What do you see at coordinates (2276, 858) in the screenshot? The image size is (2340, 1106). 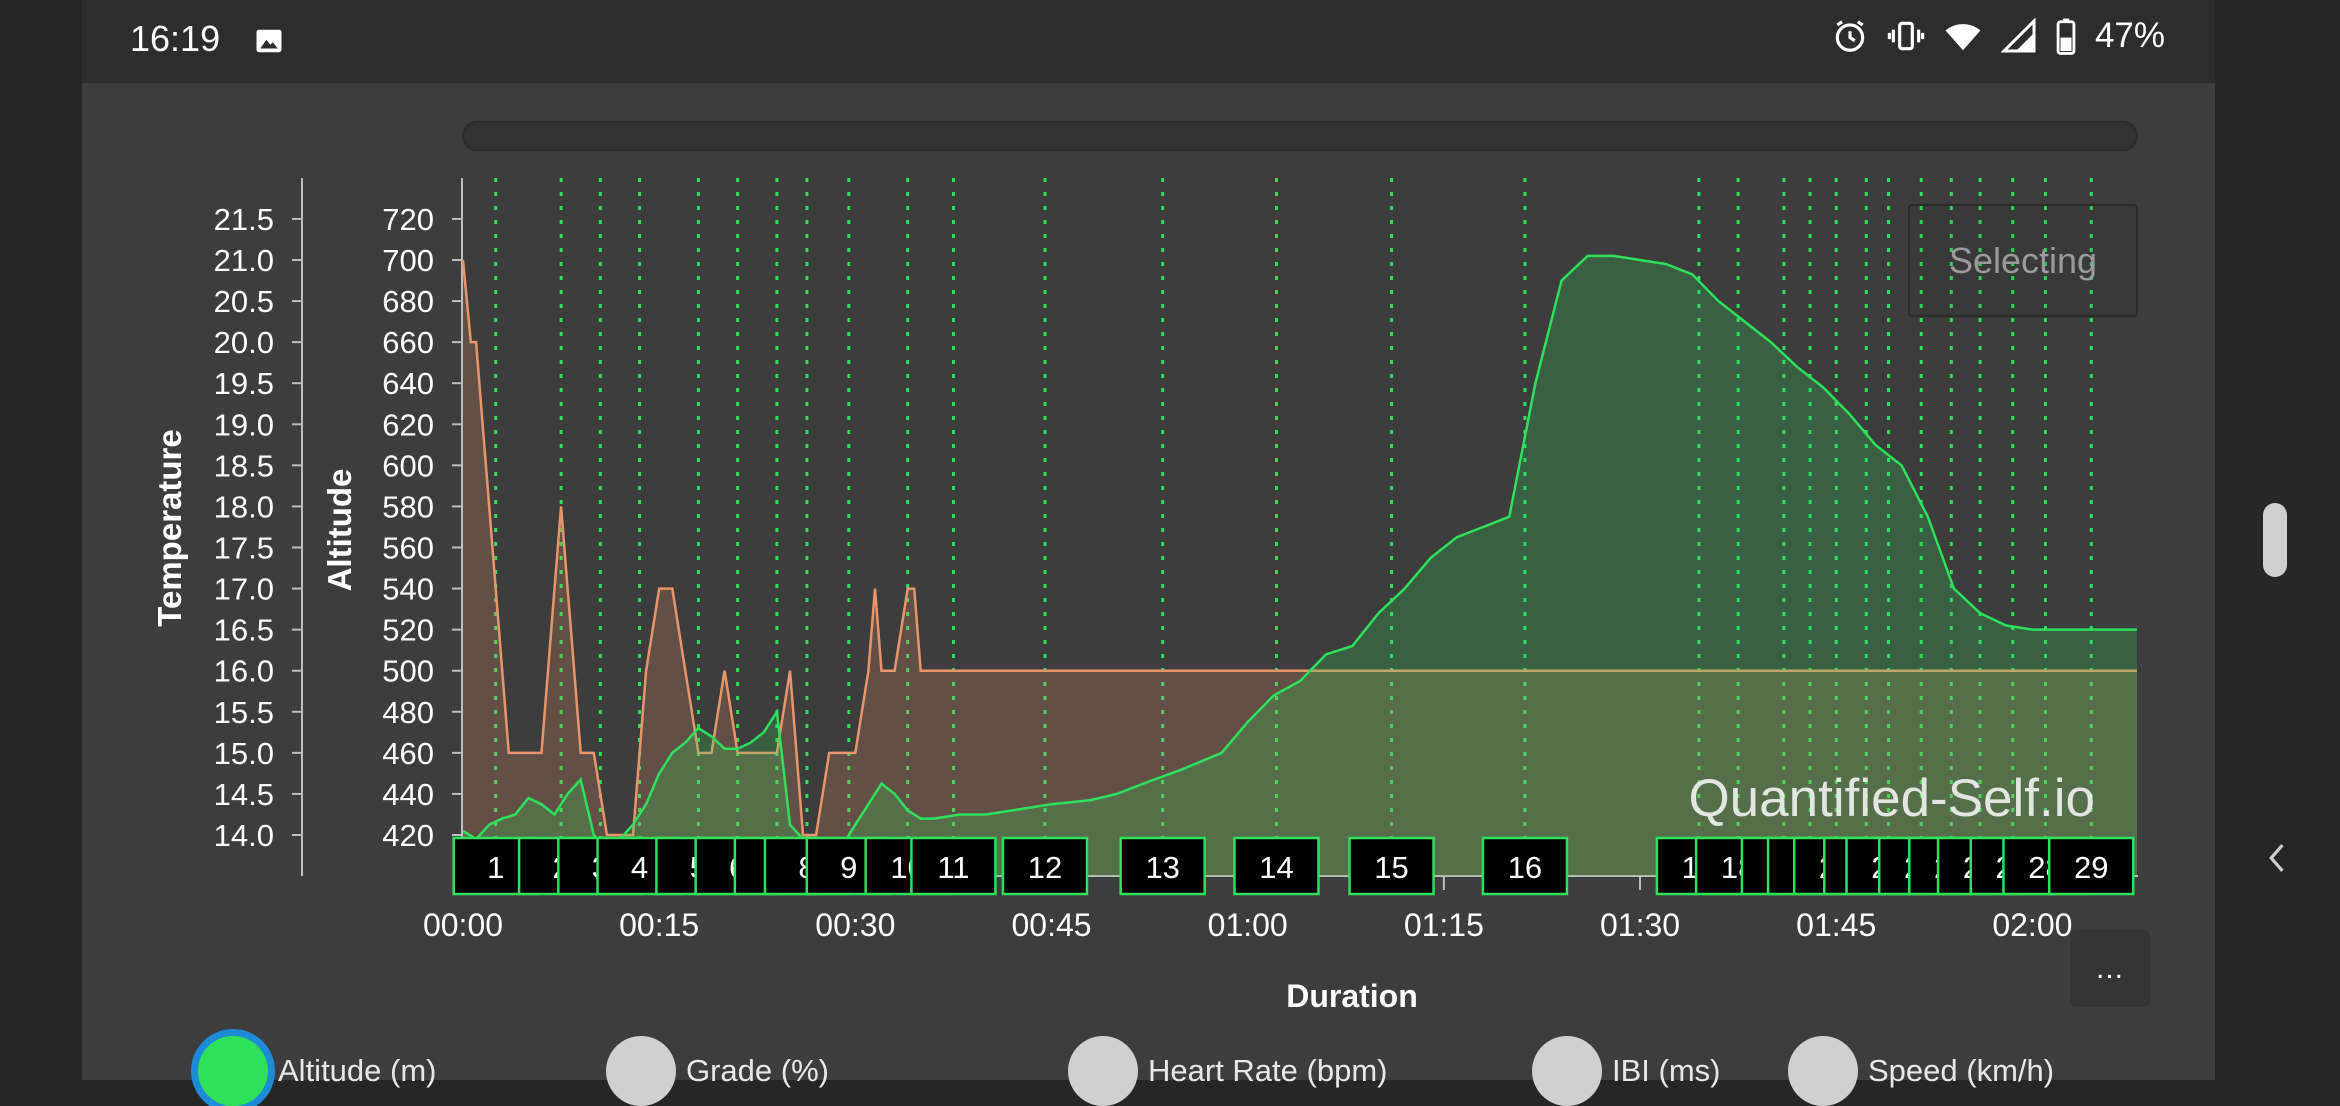 I see `back-chevron-icon` at bounding box center [2276, 858].